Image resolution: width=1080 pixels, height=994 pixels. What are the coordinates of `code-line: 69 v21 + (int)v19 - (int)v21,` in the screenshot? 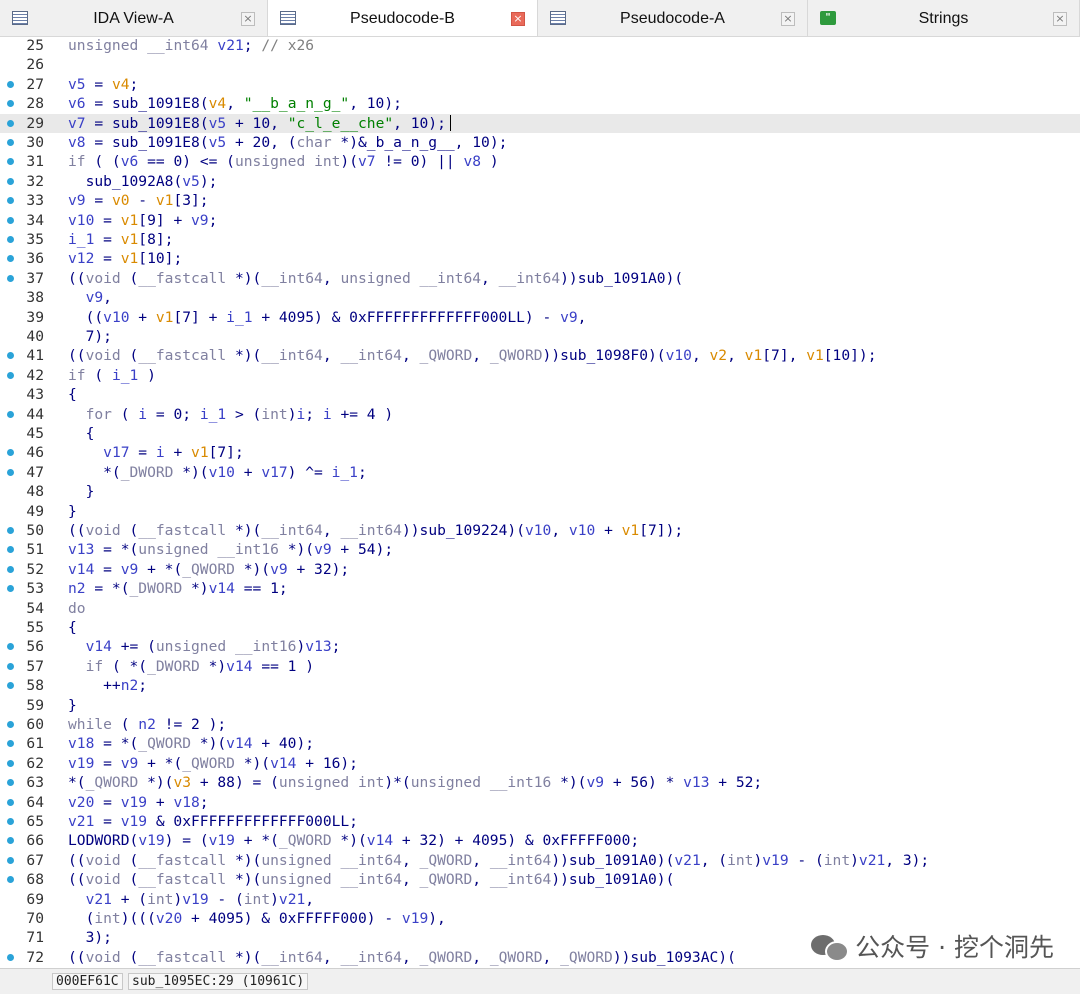 It's located at (540, 899).